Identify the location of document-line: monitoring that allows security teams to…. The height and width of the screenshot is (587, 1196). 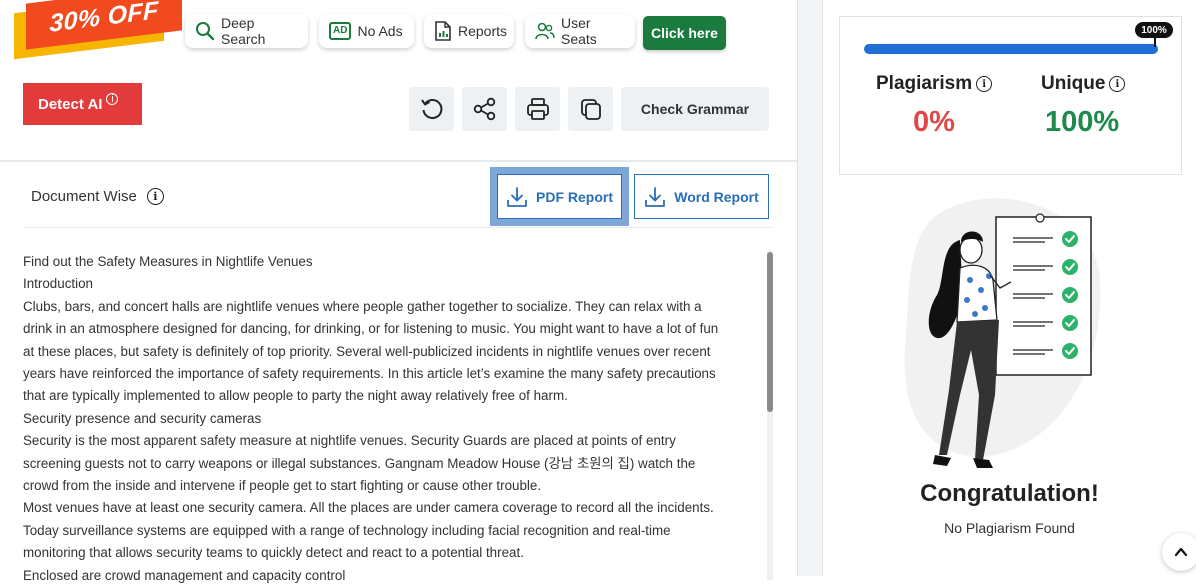
(273, 553).